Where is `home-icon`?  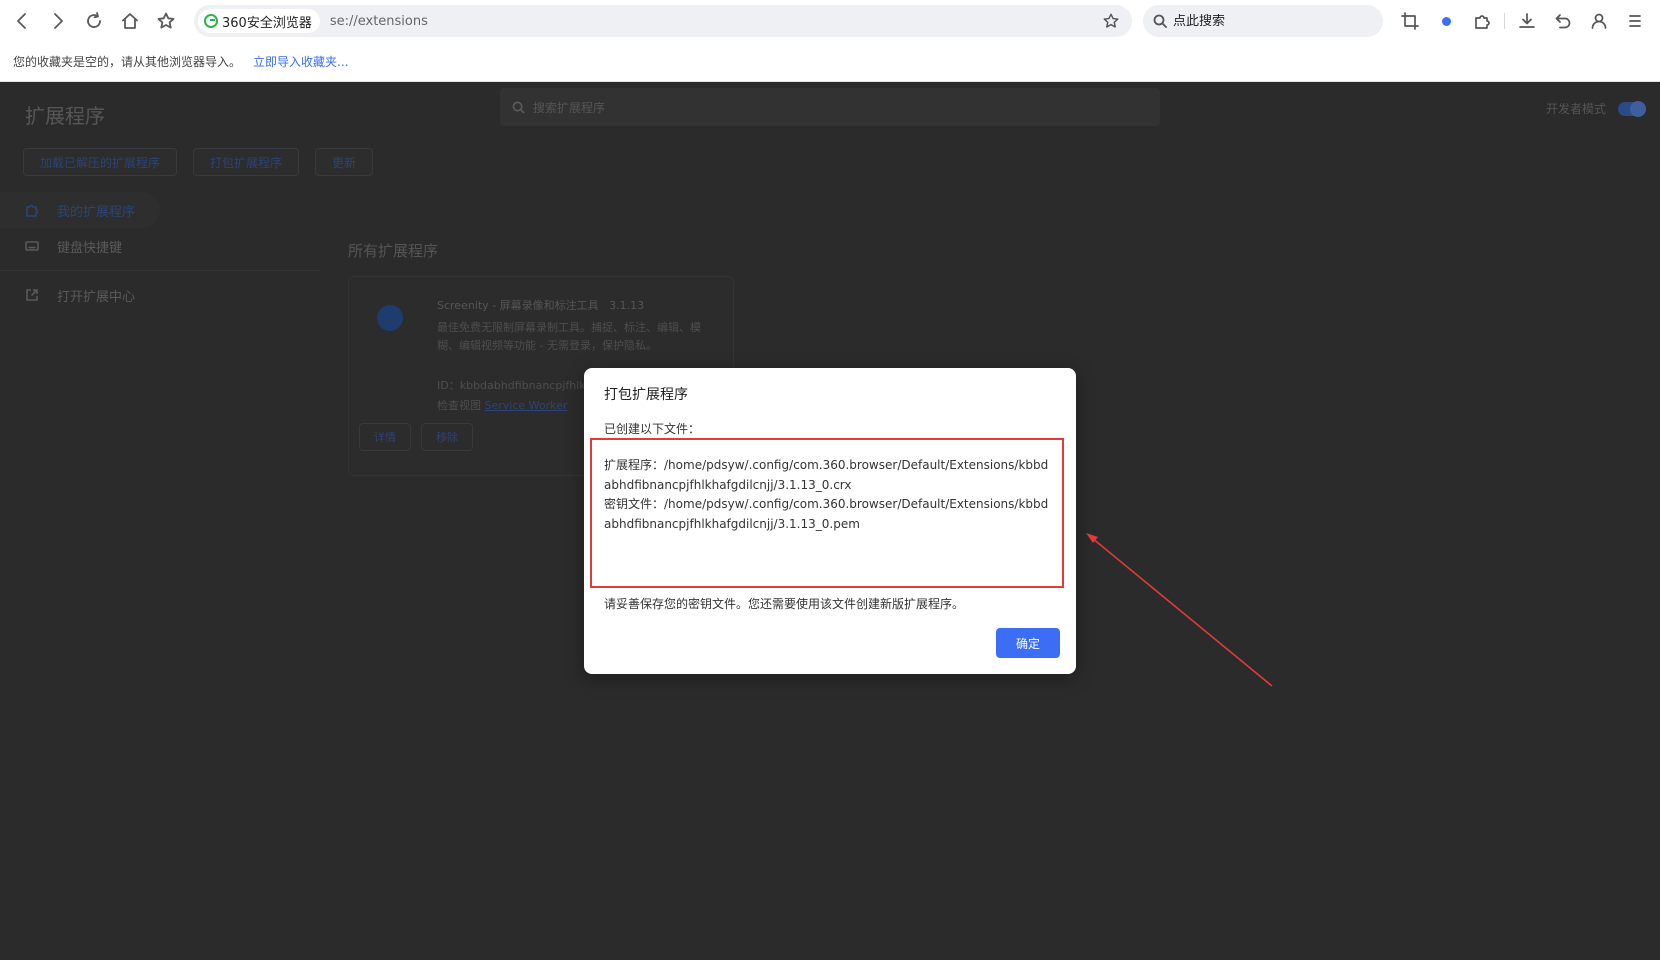 home-icon is located at coordinates (130, 21).